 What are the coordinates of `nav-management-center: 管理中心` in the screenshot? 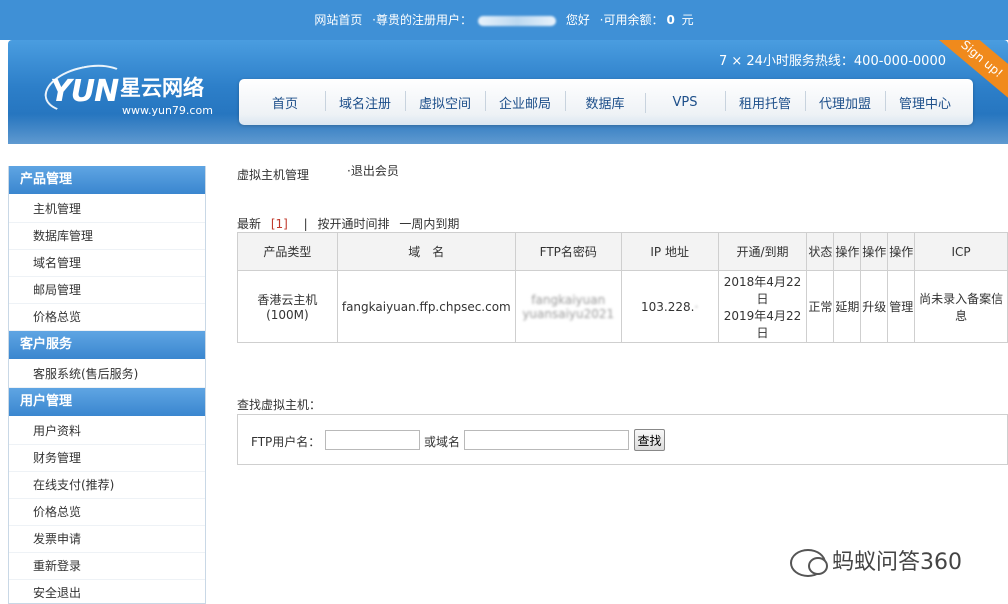 It's located at (925, 101).